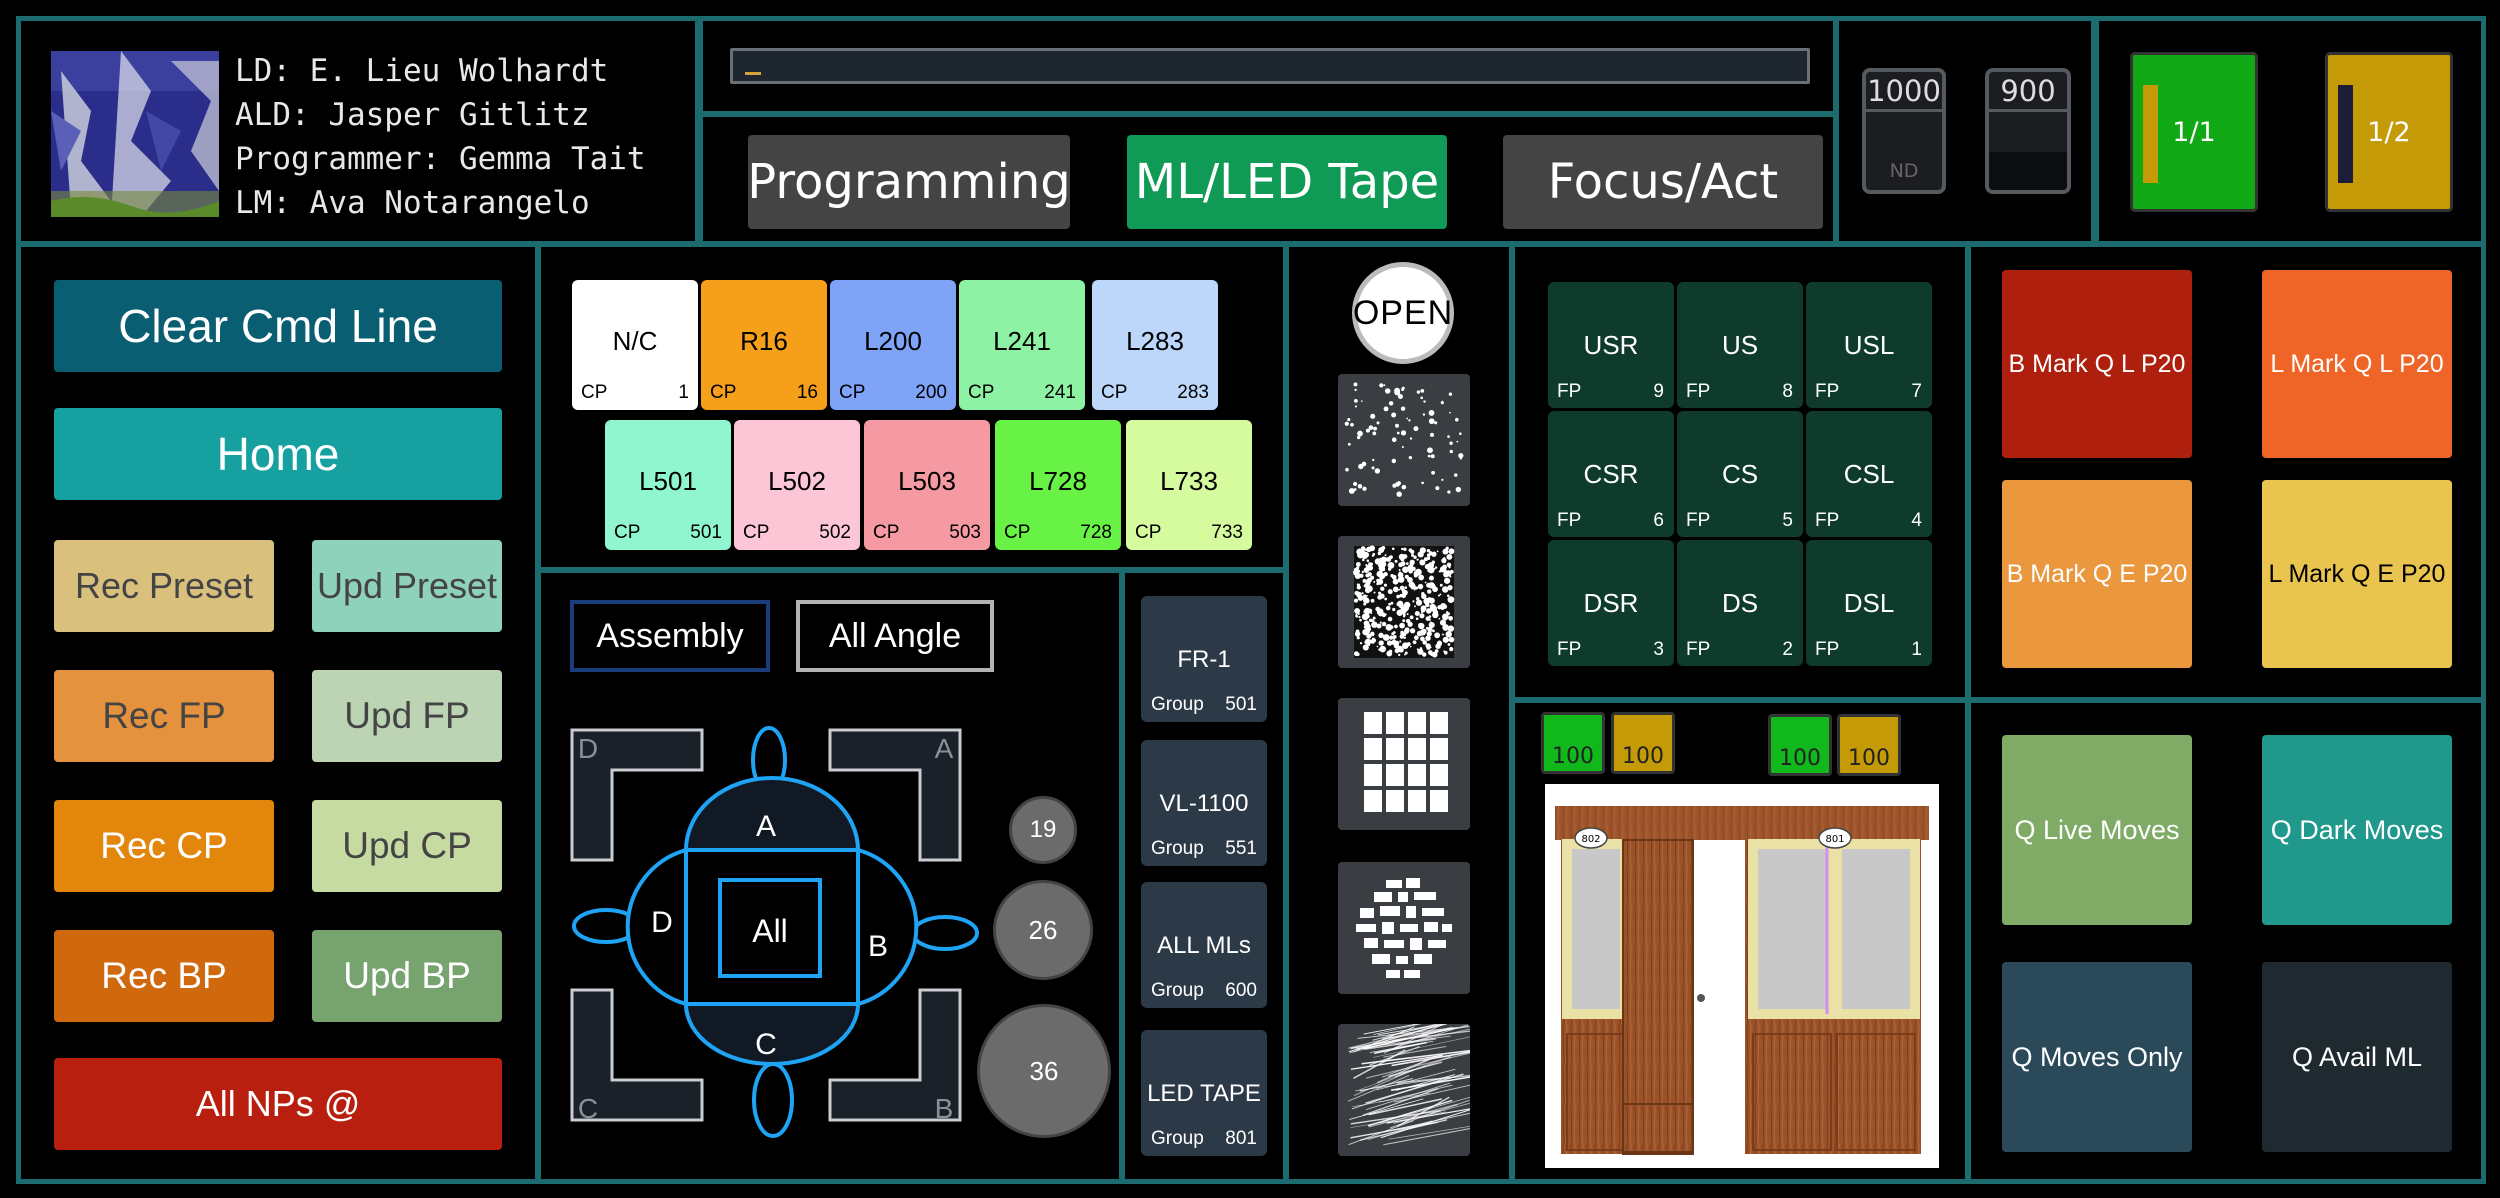 This screenshot has height=1198, width=2500. What do you see at coordinates (1404, 764) in the screenshot?
I see `grid-gobo-icon` at bounding box center [1404, 764].